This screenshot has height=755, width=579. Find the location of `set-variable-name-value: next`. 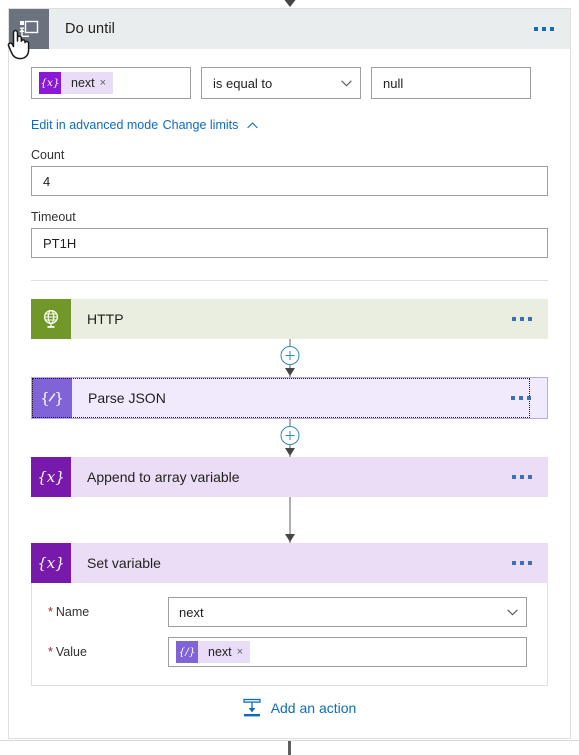

set-variable-name-value: next is located at coordinates (191, 612).